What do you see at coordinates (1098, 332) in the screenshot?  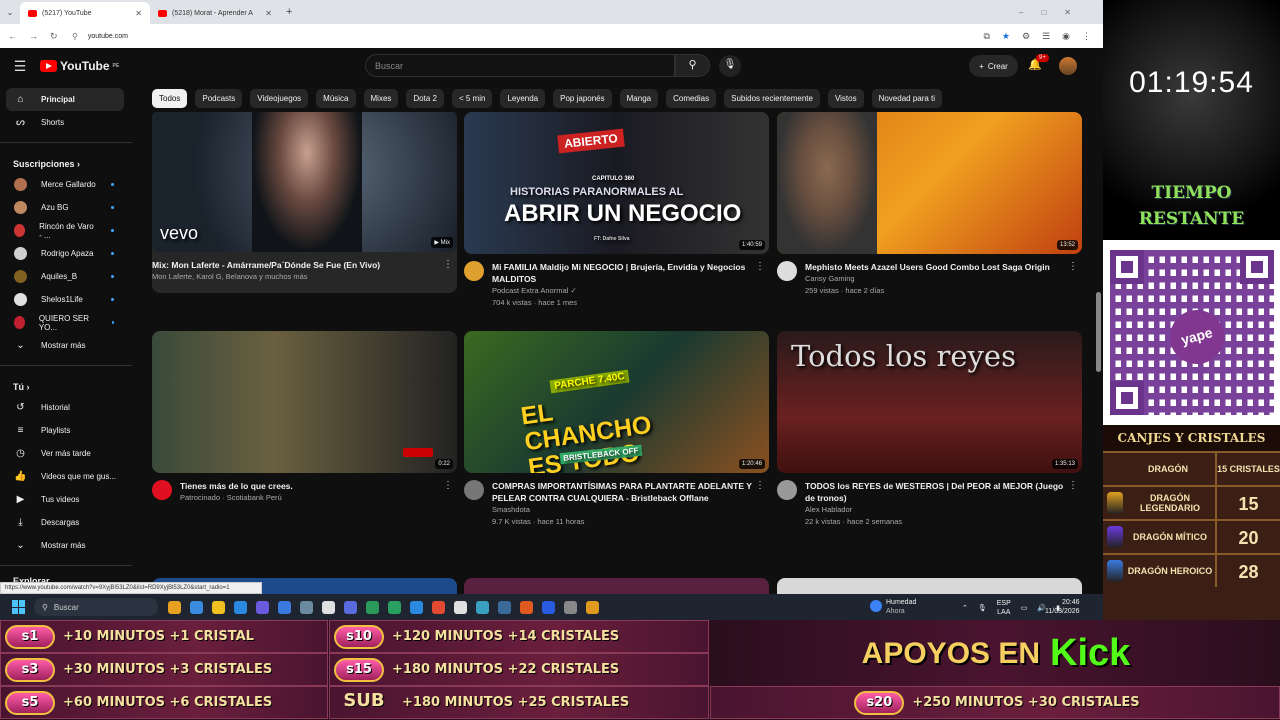 I see `page-scrollbar` at bounding box center [1098, 332].